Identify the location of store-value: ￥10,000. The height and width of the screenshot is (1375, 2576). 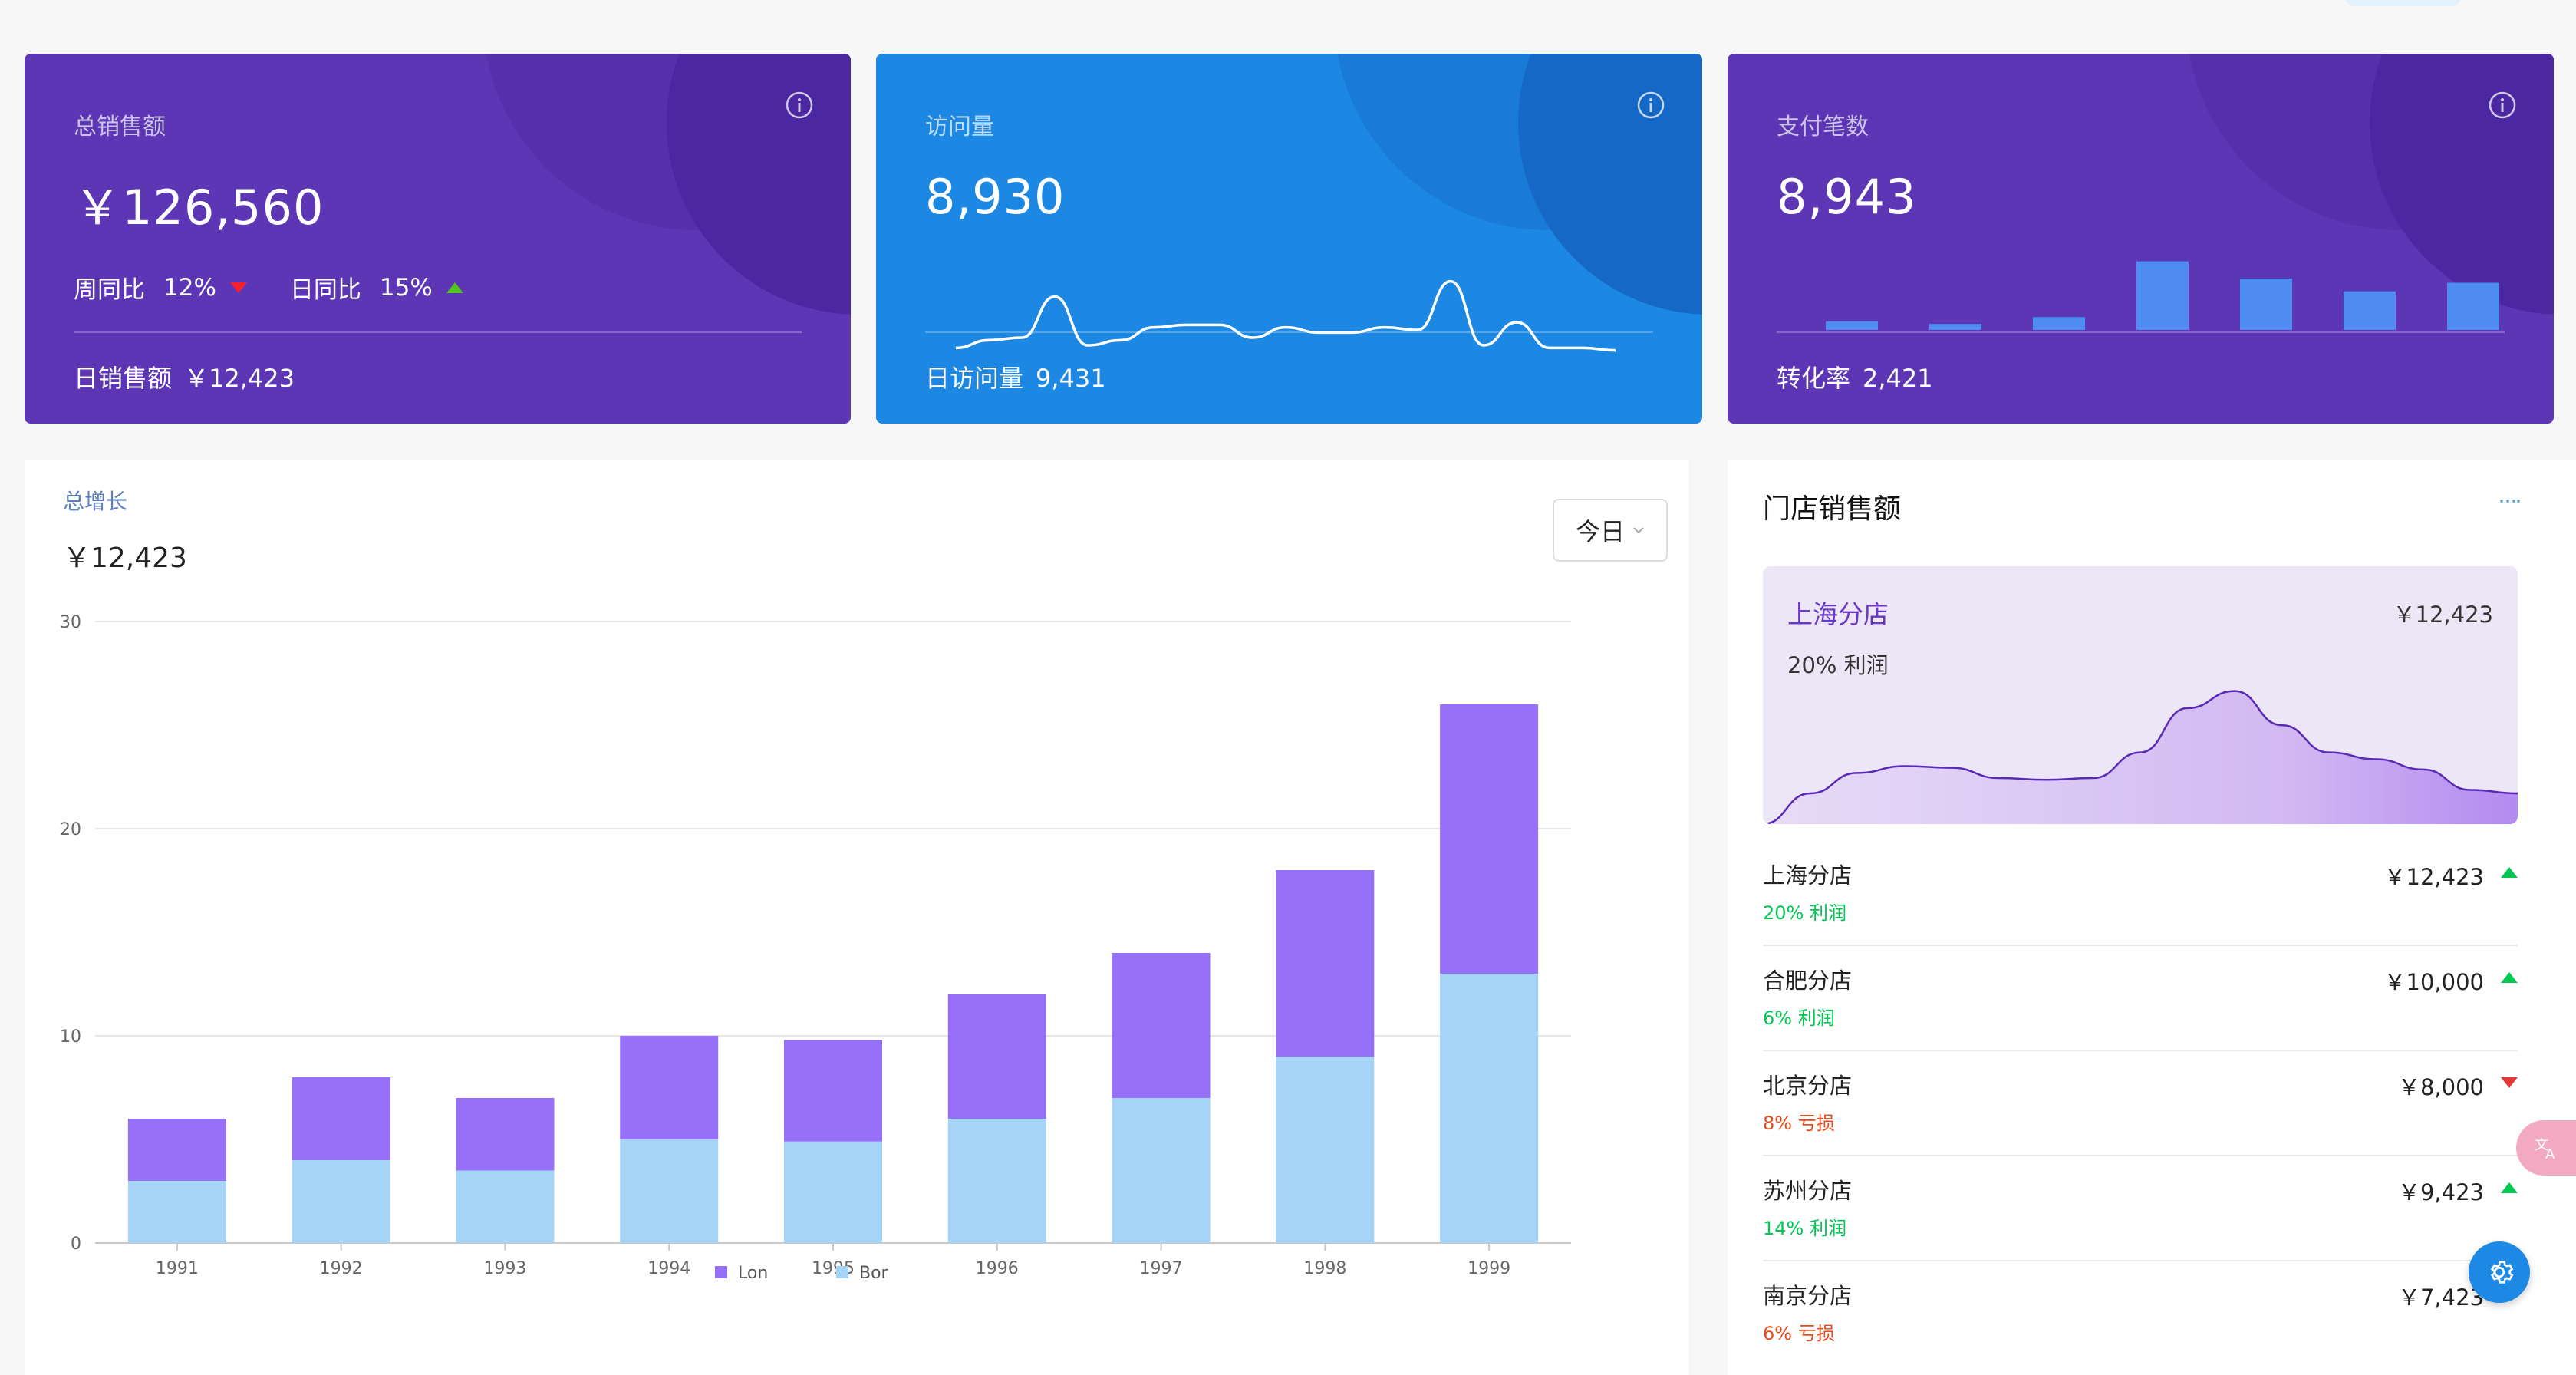
(2433, 982).